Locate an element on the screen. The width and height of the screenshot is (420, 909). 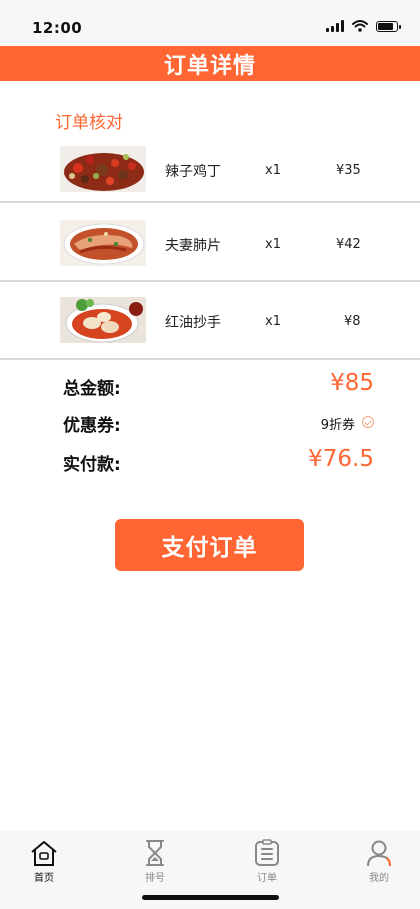
item-price: ¥42 is located at coordinates (348, 244).